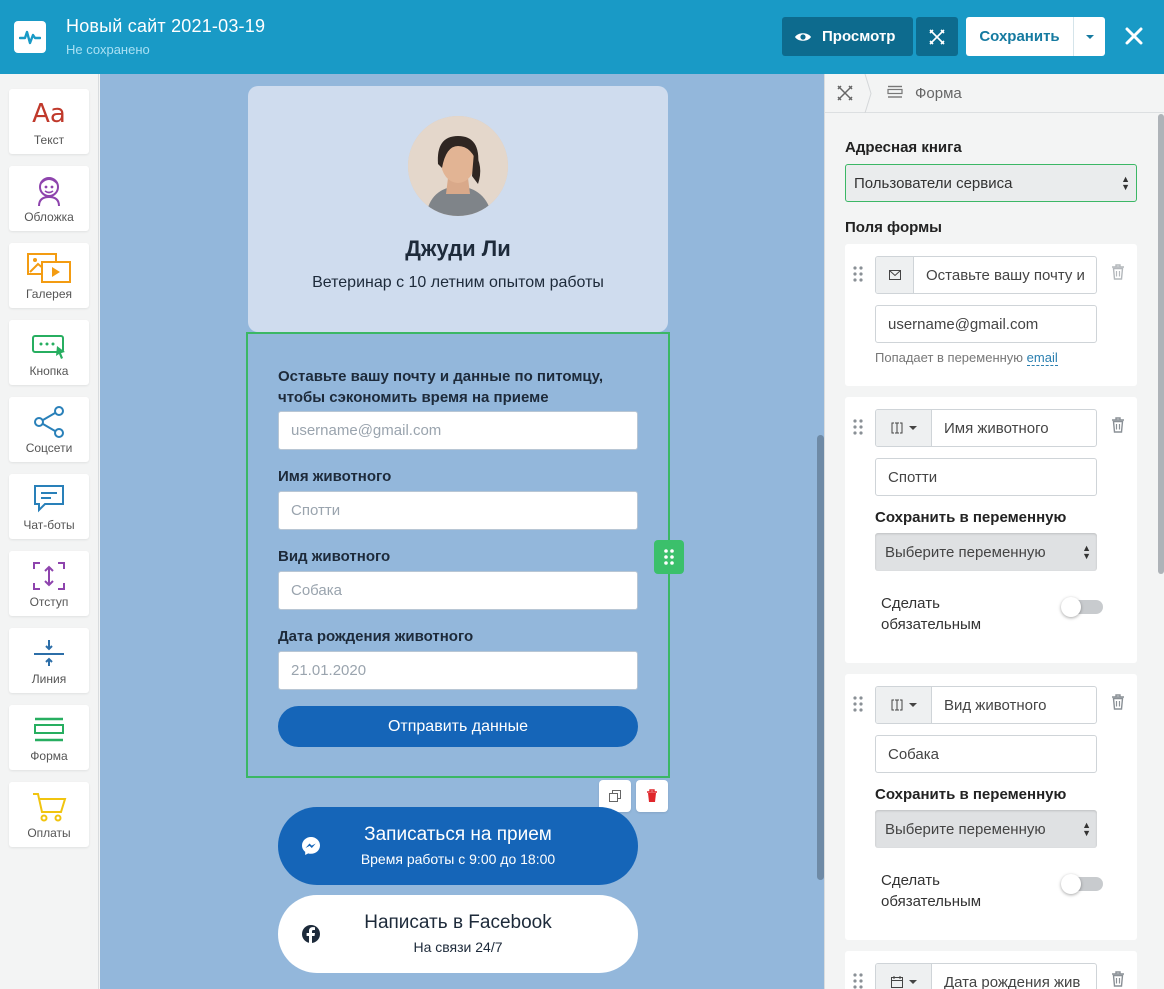 The width and height of the screenshot is (1164, 989). I want to click on save-status: Не сохранено, so click(108, 49).